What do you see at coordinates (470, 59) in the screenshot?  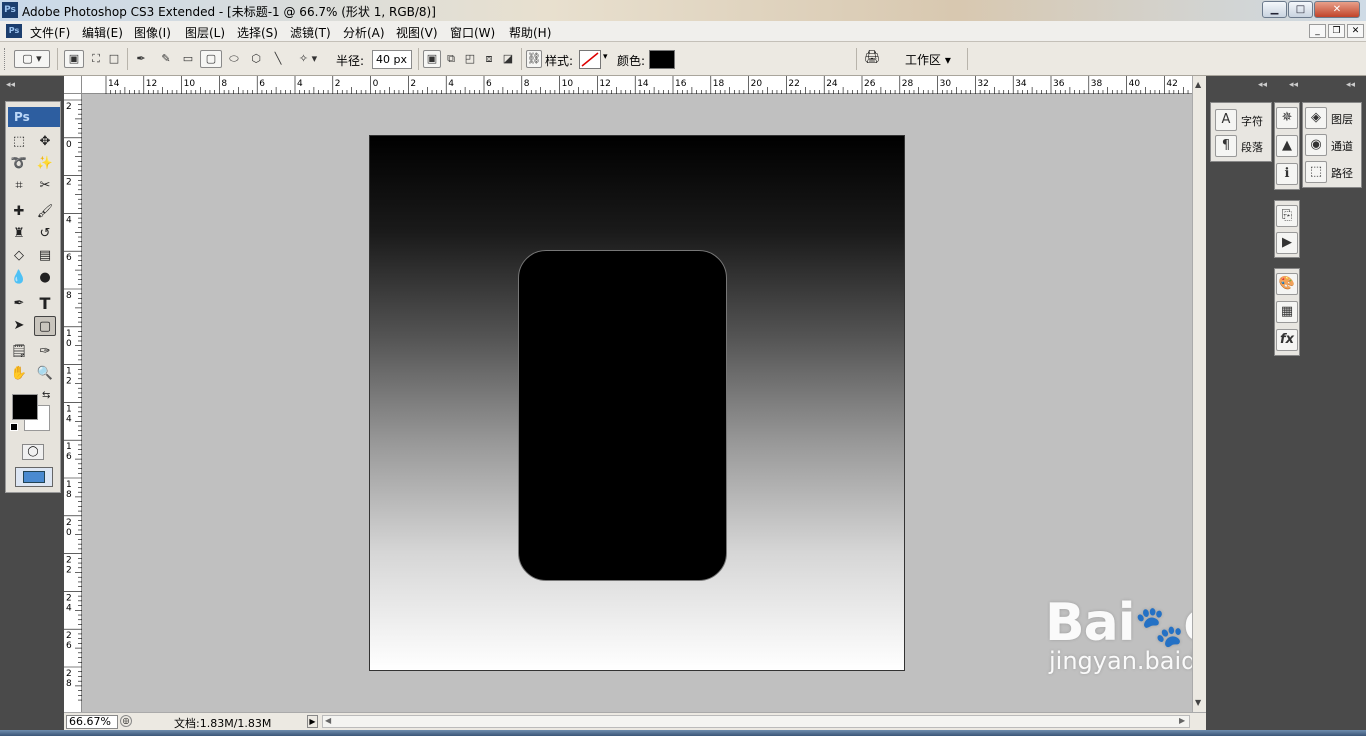 I see `subtract-shape-area-icon: ◰` at bounding box center [470, 59].